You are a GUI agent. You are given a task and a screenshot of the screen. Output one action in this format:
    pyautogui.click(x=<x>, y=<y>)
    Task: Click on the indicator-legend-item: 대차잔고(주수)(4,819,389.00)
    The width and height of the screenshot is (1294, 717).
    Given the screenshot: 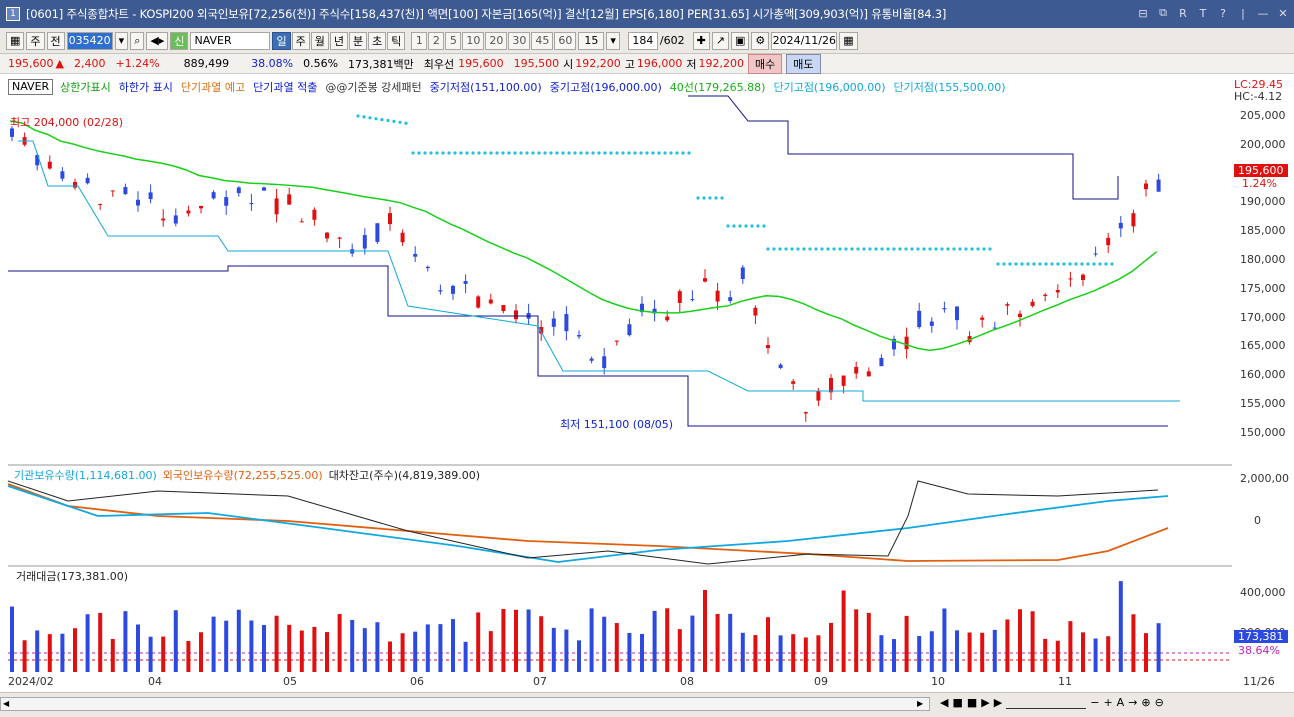 What is the action you would take?
    pyautogui.click(x=404, y=475)
    